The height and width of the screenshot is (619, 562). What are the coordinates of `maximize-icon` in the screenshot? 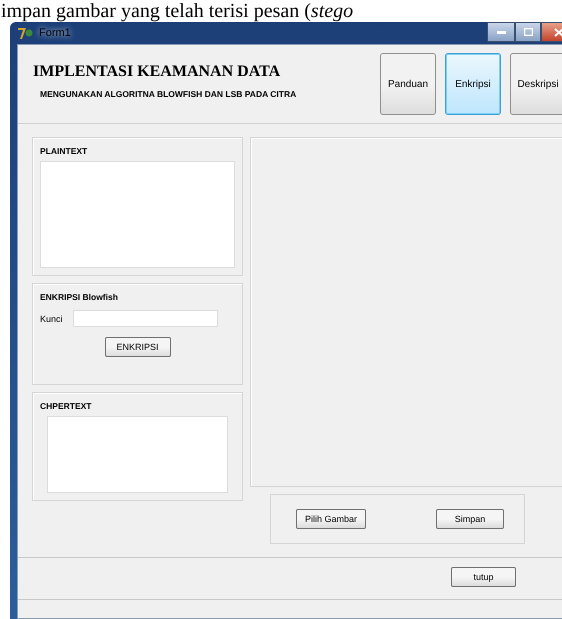 It's located at (528, 32).